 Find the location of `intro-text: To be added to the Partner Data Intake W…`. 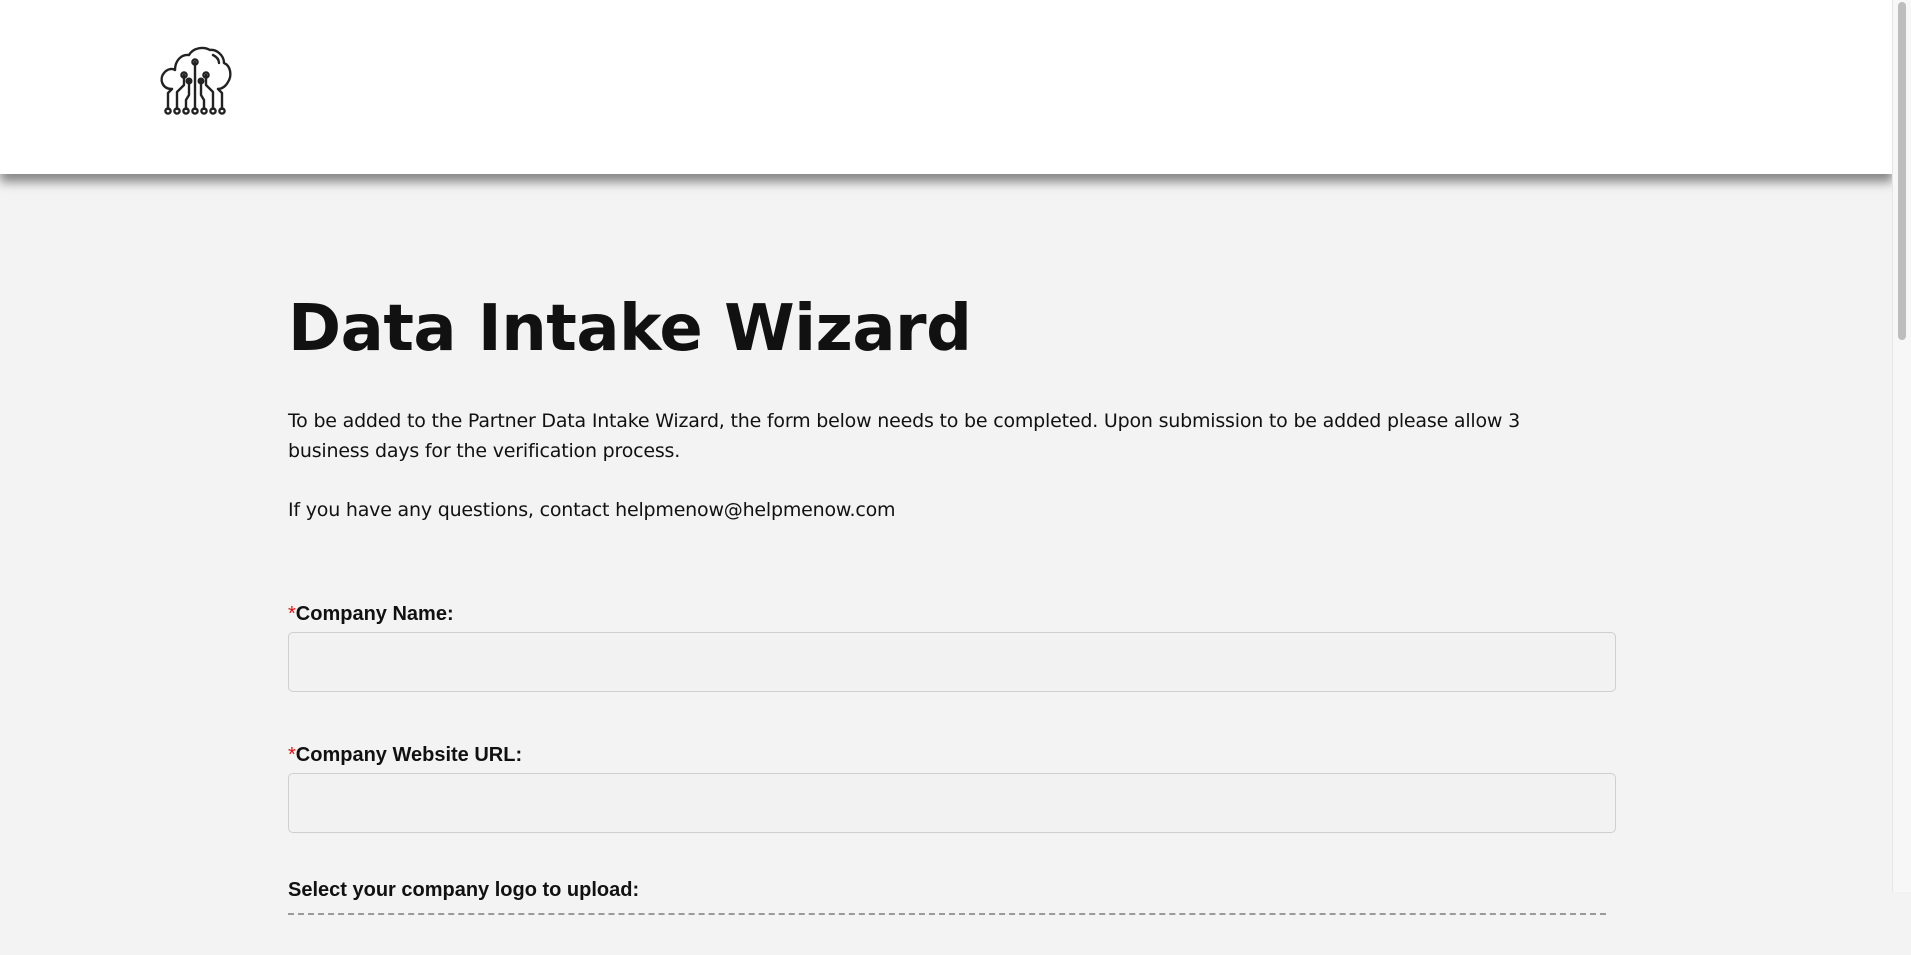

intro-text: To be added to the Partner Data Intake W… is located at coordinates (904, 436).